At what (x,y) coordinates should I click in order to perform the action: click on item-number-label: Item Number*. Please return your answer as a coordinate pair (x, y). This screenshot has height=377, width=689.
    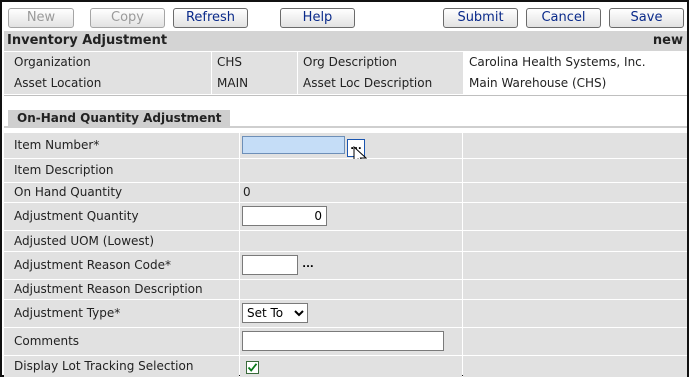
    Looking at the image, I should click on (121, 145).